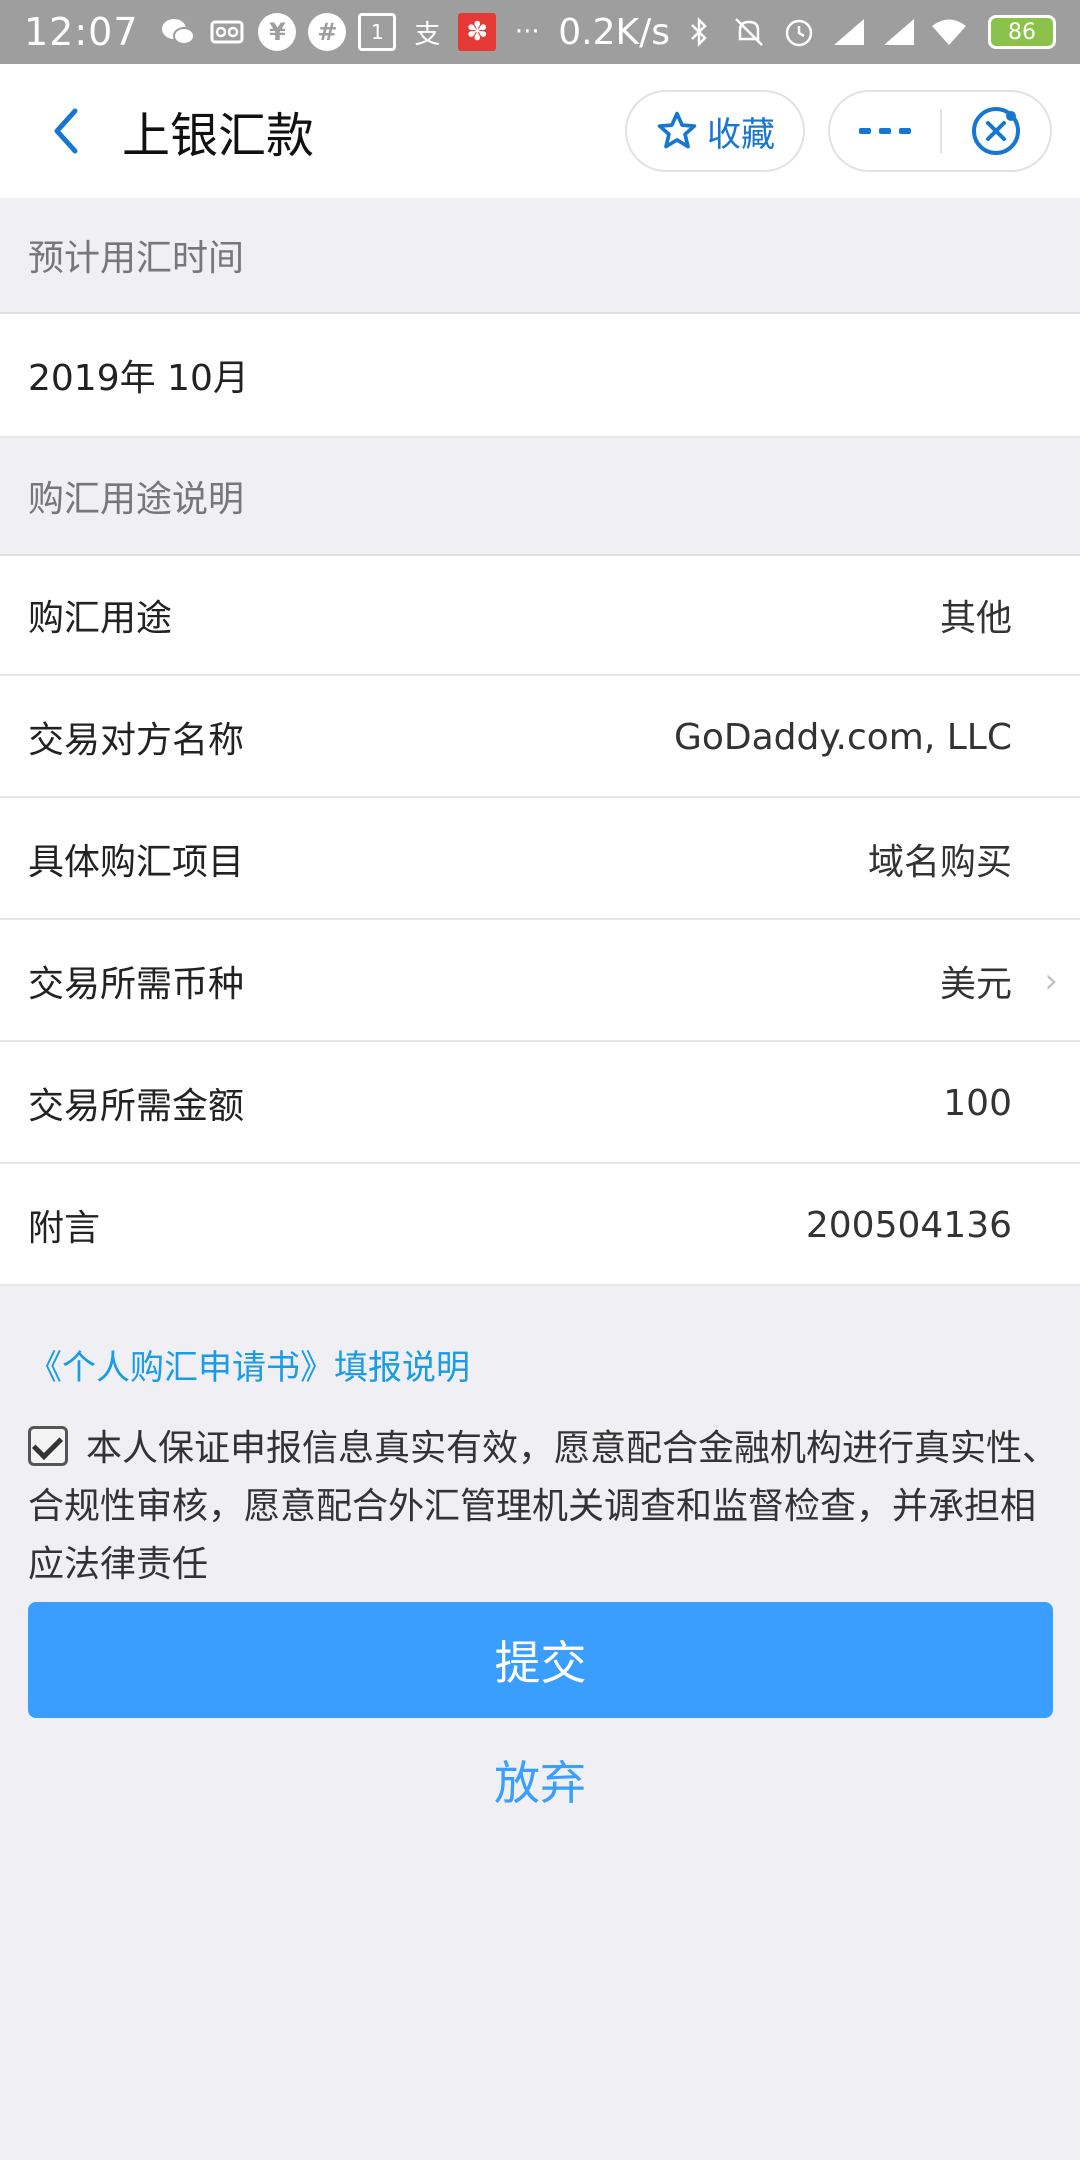  I want to click on application-notice-link: 《个人购汇申请书》填报说明, so click(249, 1364).